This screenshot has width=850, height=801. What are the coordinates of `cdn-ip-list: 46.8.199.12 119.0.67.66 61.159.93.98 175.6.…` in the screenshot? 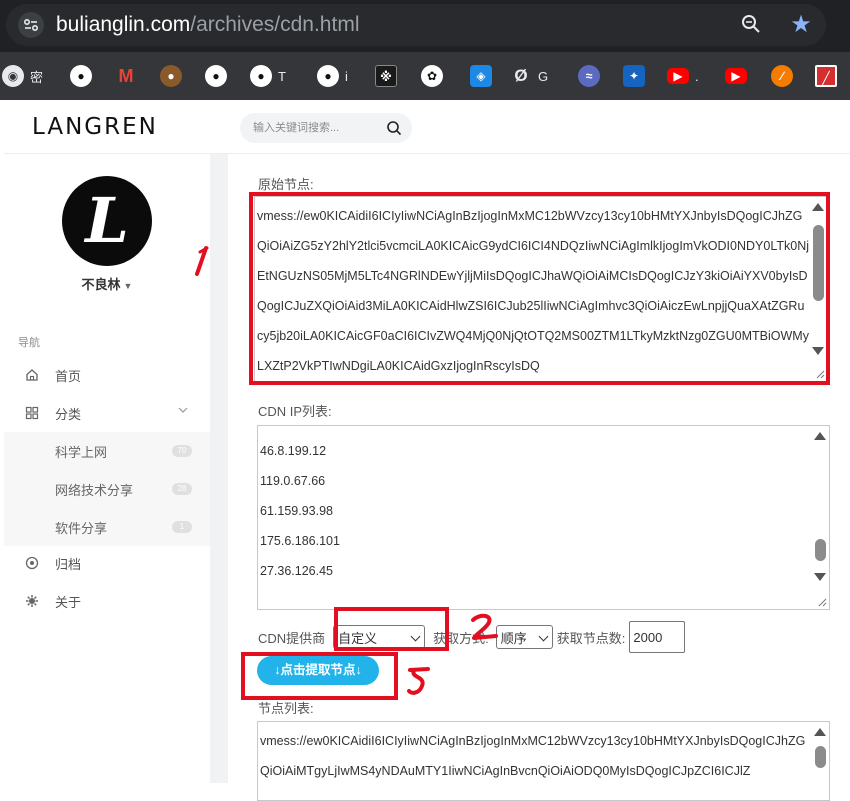 It's located at (535, 511).